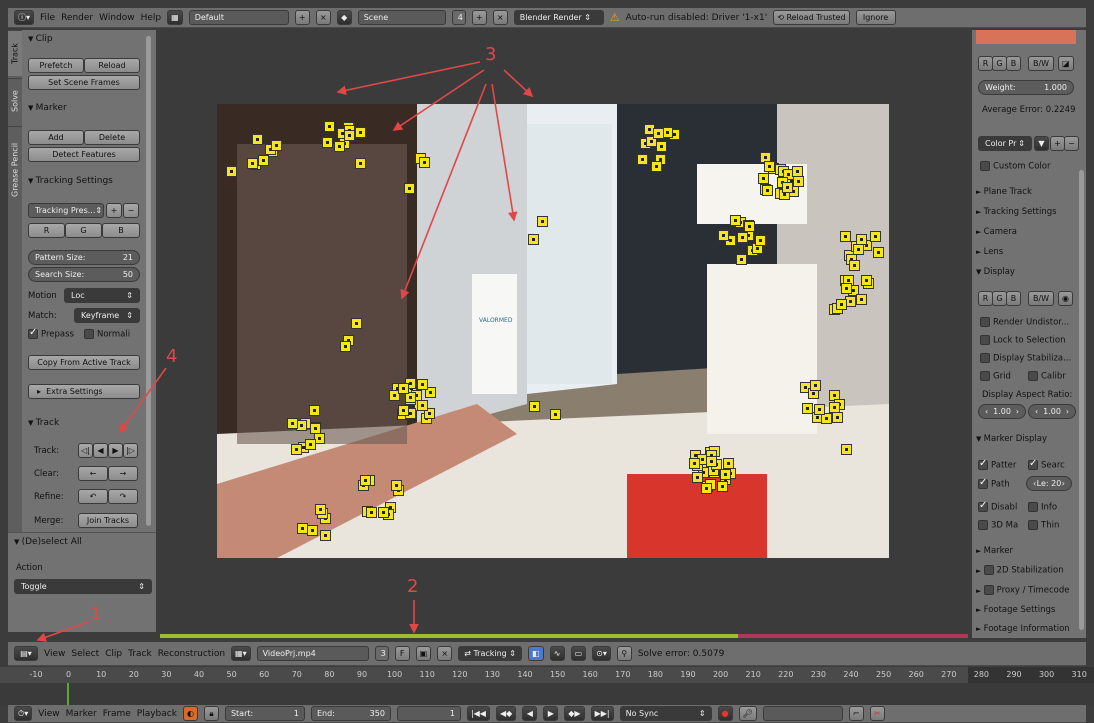 This screenshot has height=723, width=1094. I want to click on annotation-label-2: 2, so click(413, 586).